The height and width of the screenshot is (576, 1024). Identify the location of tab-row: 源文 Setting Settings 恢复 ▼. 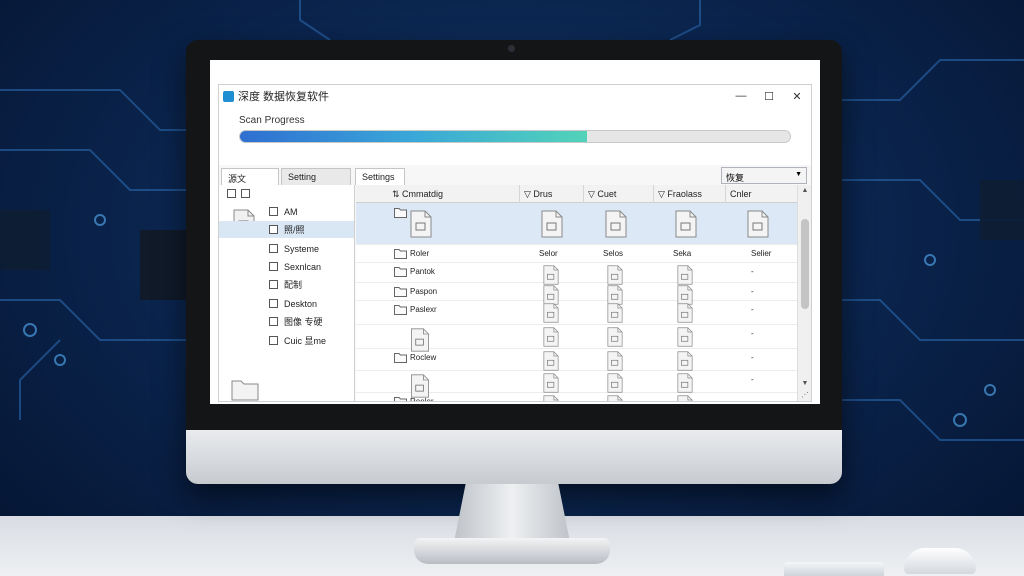
(515, 176).